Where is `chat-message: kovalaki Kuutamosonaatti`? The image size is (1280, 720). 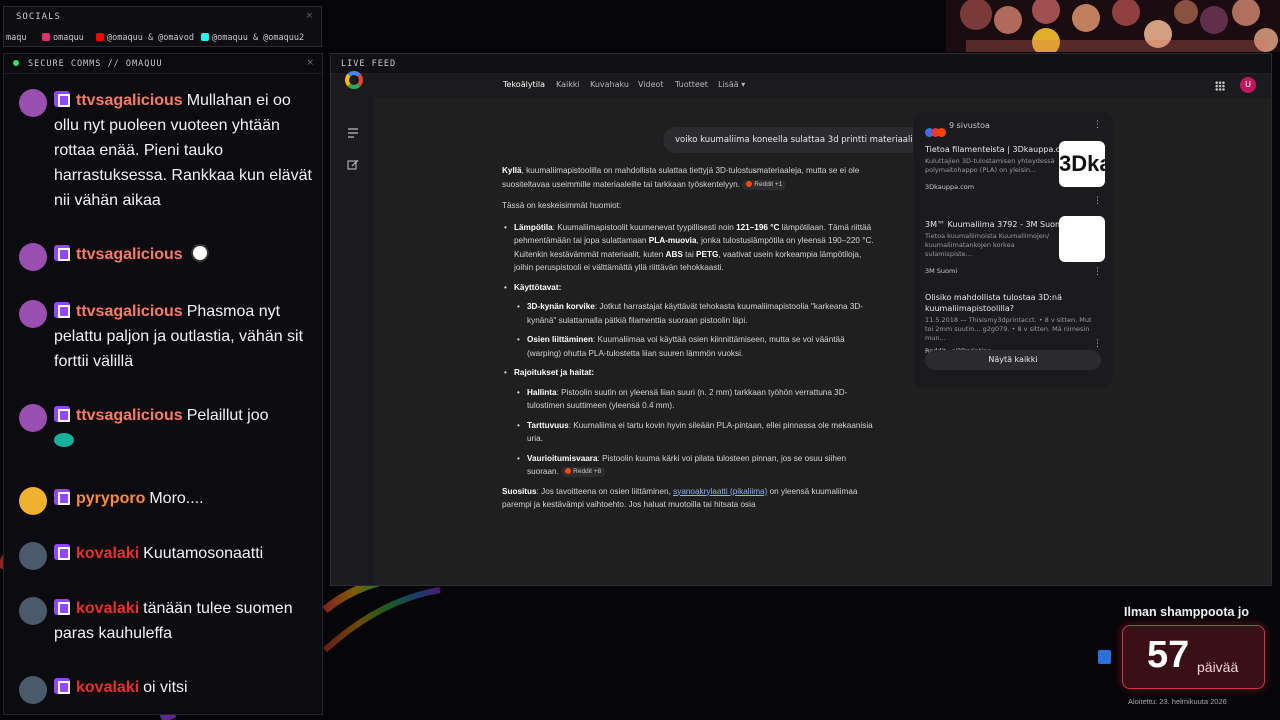 chat-message: kovalaki Kuutamosonaatti is located at coordinates (164, 555).